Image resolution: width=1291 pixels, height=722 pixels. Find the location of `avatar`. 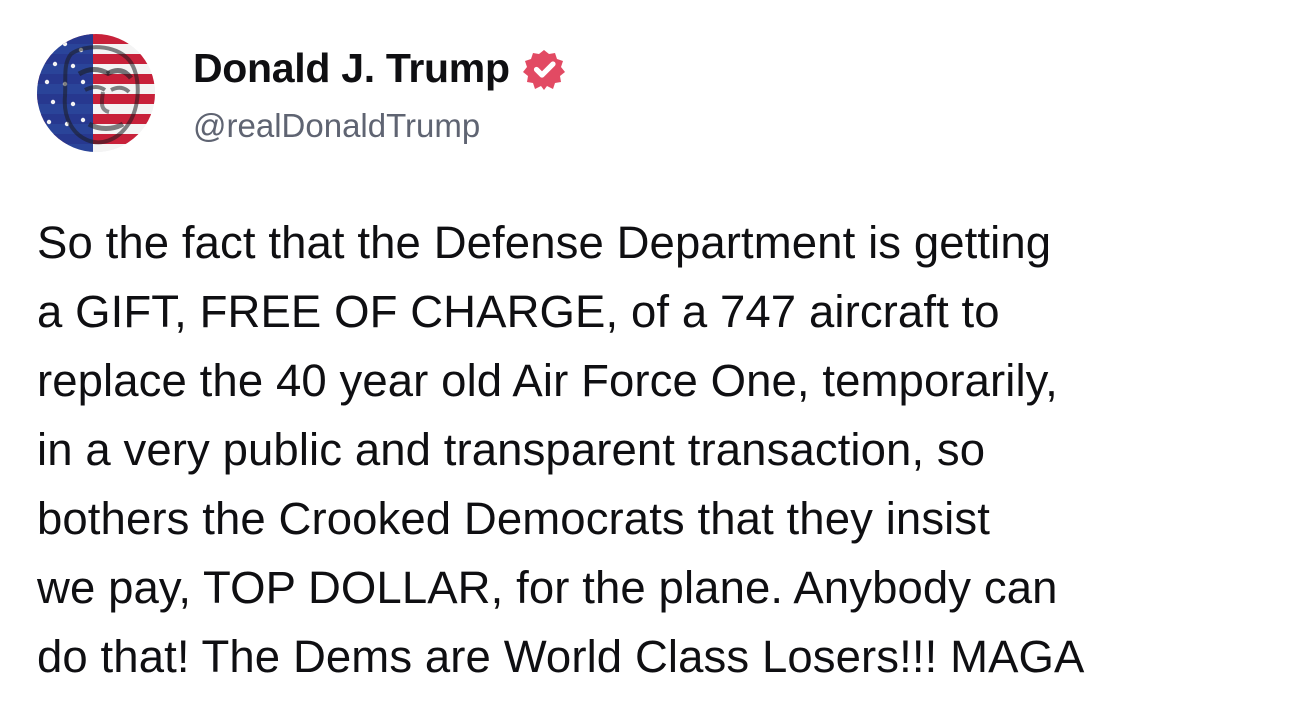

avatar is located at coordinates (96, 93).